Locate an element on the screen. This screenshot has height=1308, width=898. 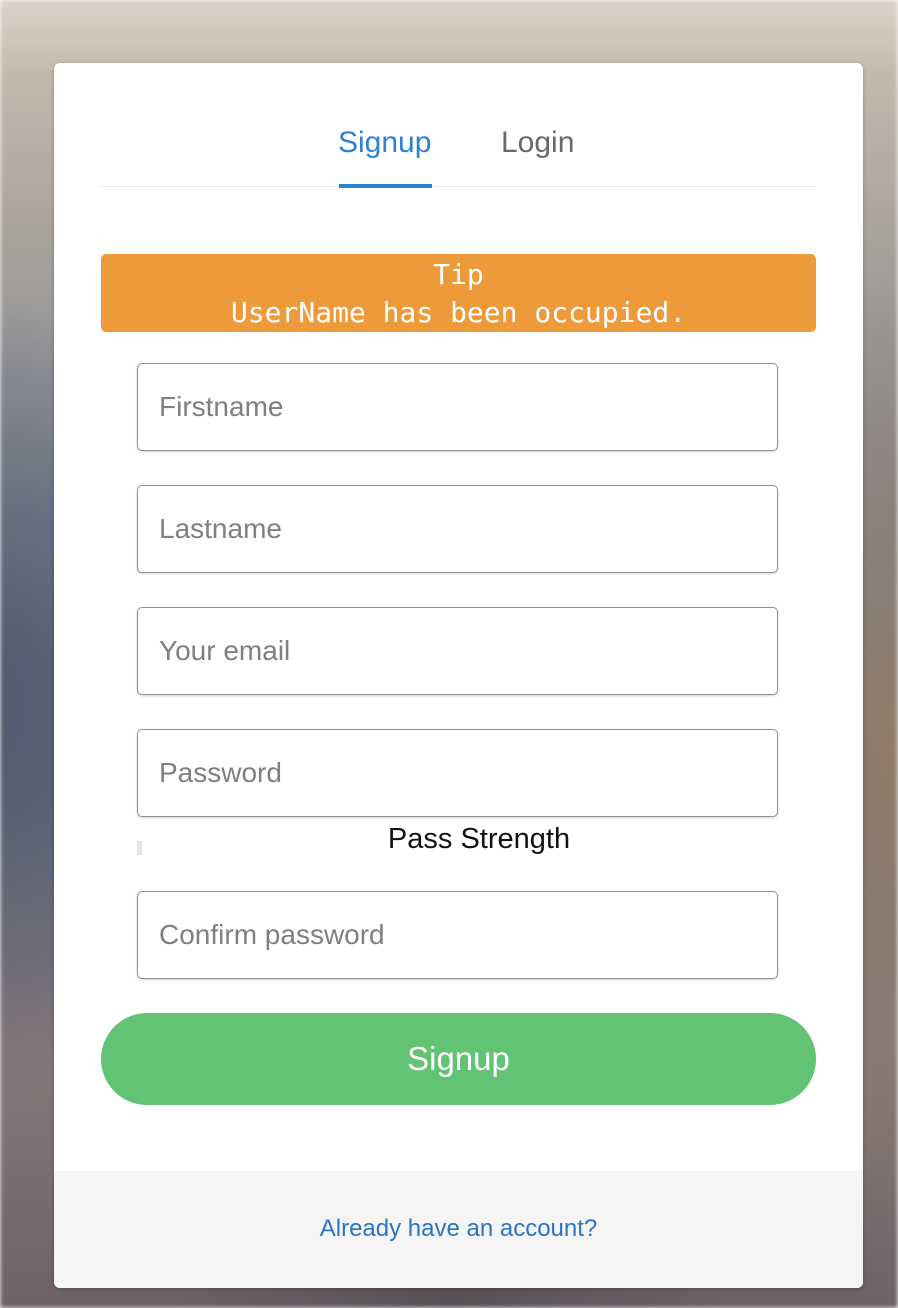
lastname-field is located at coordinates (457, 529).